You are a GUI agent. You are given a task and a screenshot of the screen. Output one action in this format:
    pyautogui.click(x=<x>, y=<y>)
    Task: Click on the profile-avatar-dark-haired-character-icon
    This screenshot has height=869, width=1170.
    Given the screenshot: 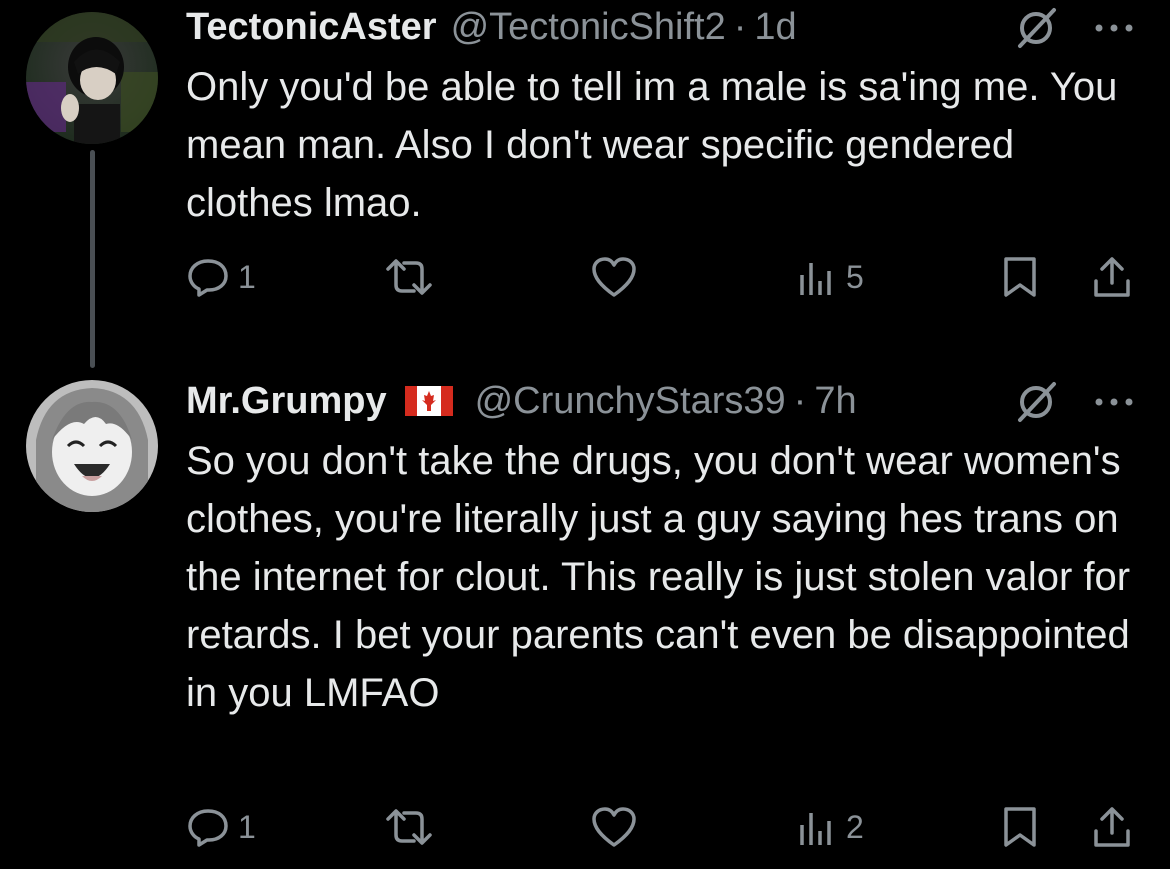 What is the action you would take?
    pyautogui.click(x=92, y=78)
    